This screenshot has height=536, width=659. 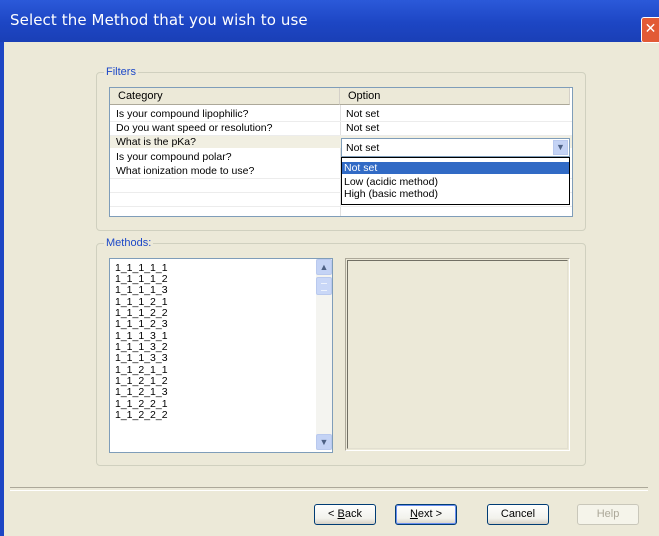 I want to click on combobox-value: Not set, so click(x=363, y=148).